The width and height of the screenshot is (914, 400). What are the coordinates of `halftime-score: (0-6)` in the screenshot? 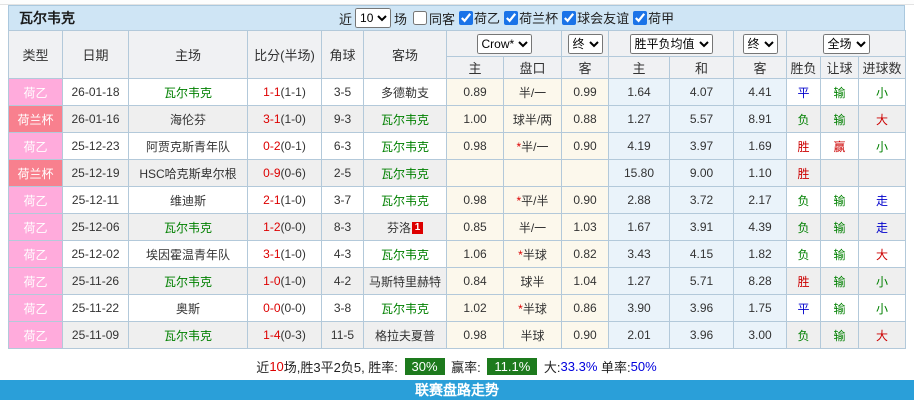 It's located at (293, 173).